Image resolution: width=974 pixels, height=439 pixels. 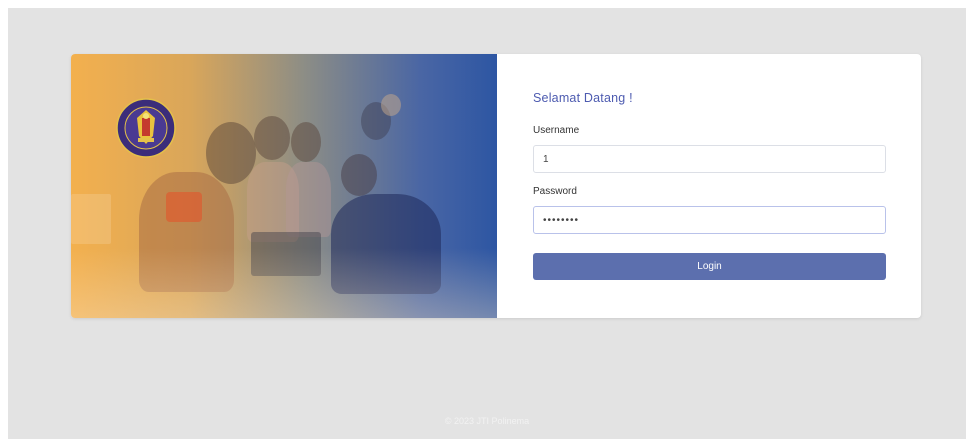 I want to click on welcome-title: Selamat Datang !, so click(x=583, y=98).